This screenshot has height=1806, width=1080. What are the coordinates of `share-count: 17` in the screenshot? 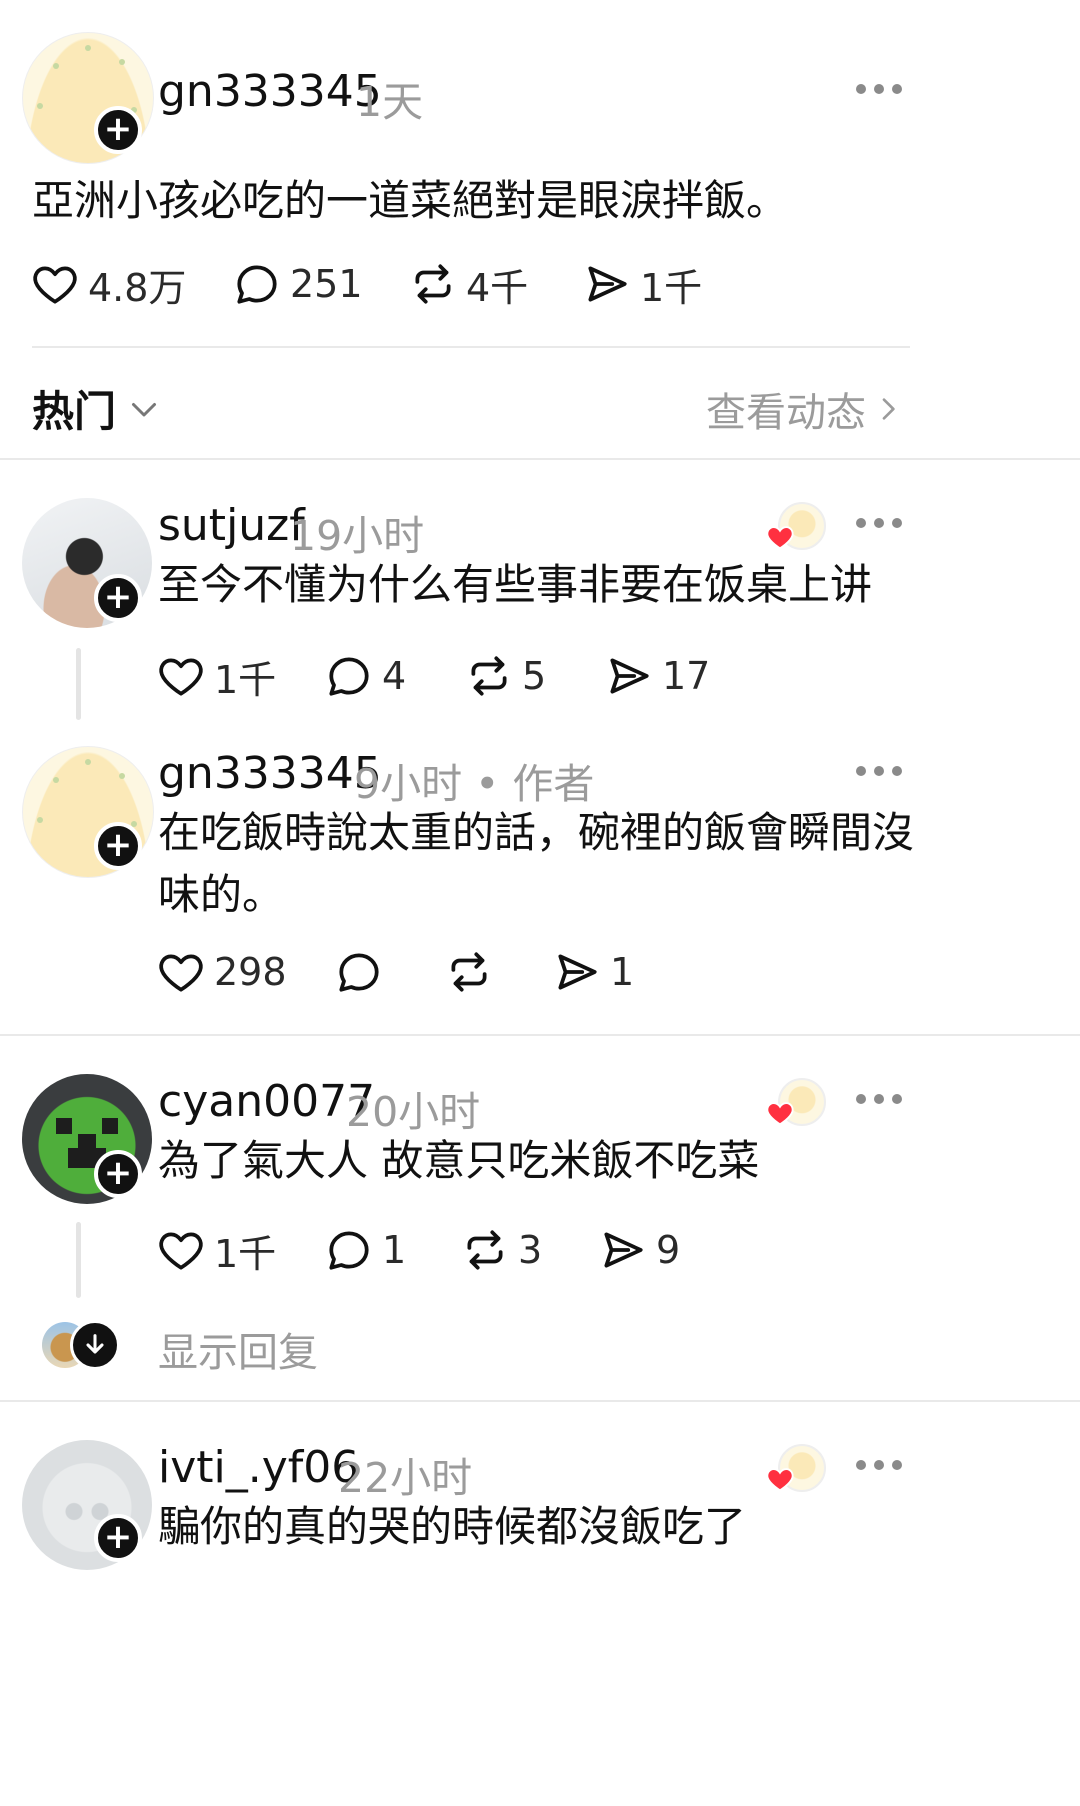 It's located at (686, 676).